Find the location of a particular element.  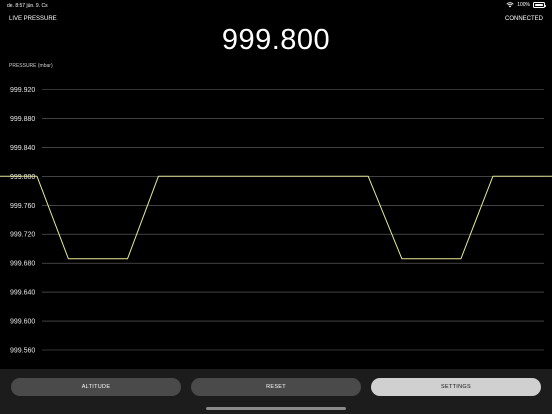

settings-button: SETTINGS is located at coordinates (456, 387).